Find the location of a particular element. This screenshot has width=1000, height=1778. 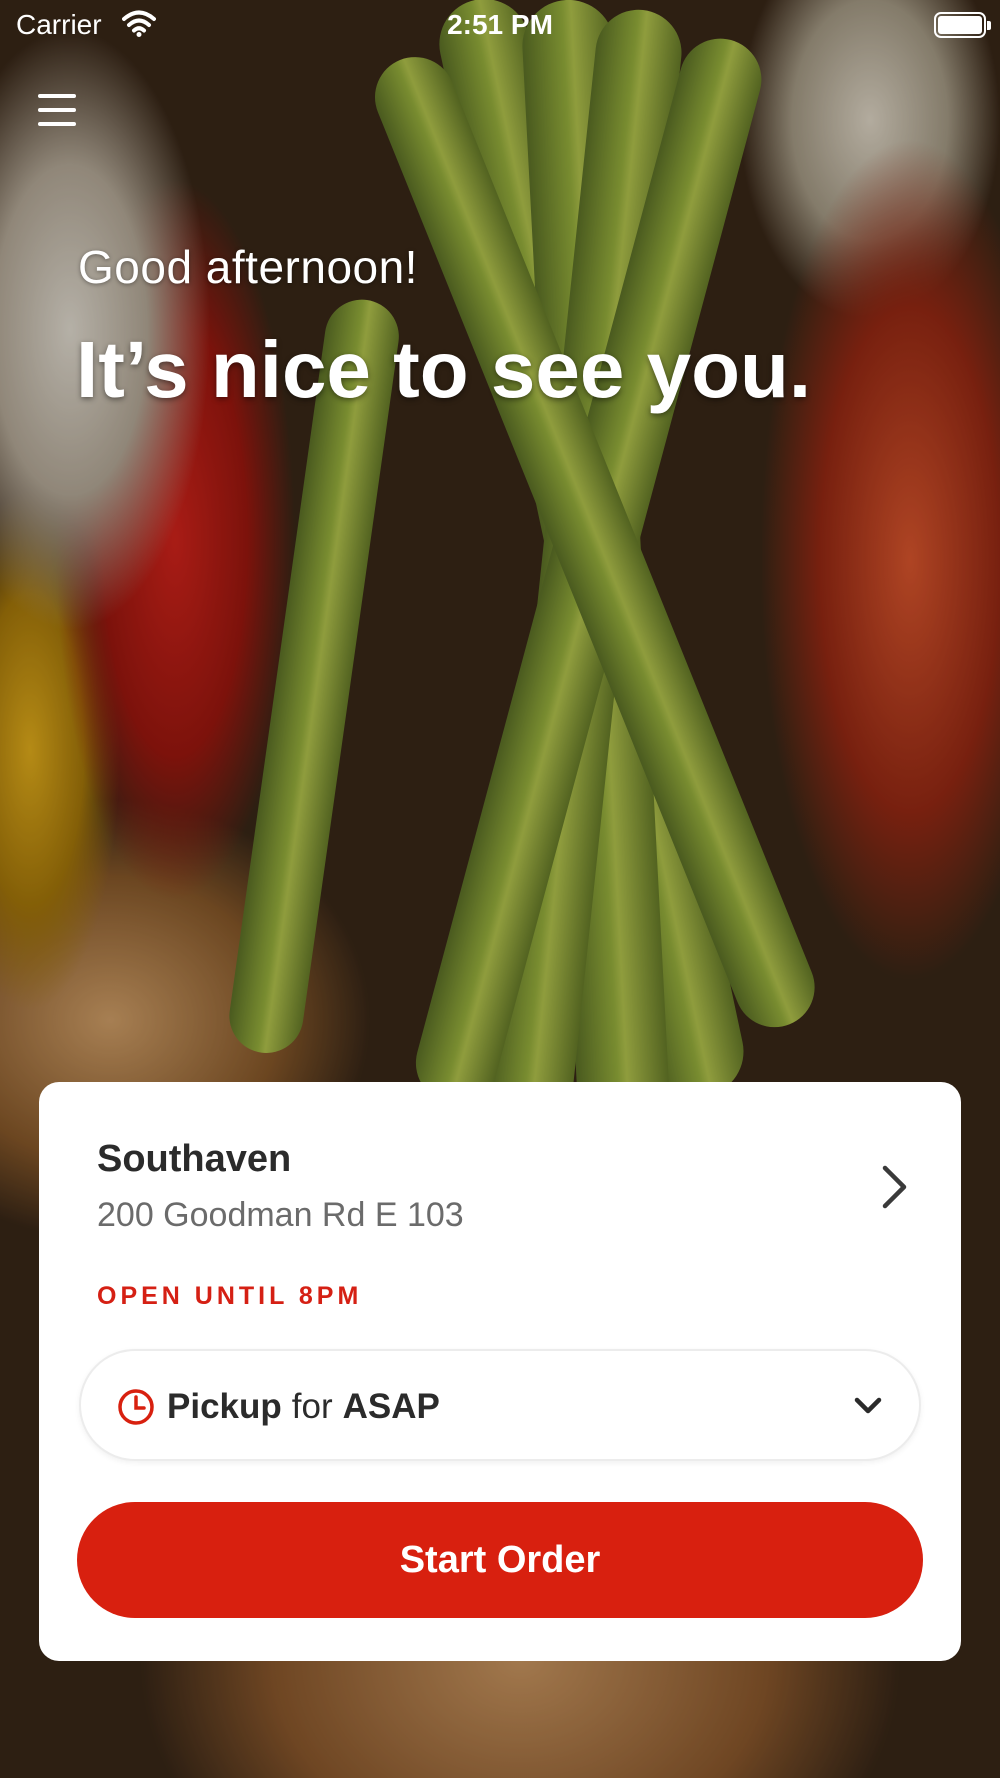

battery-level is located at coordinates (960, 25).